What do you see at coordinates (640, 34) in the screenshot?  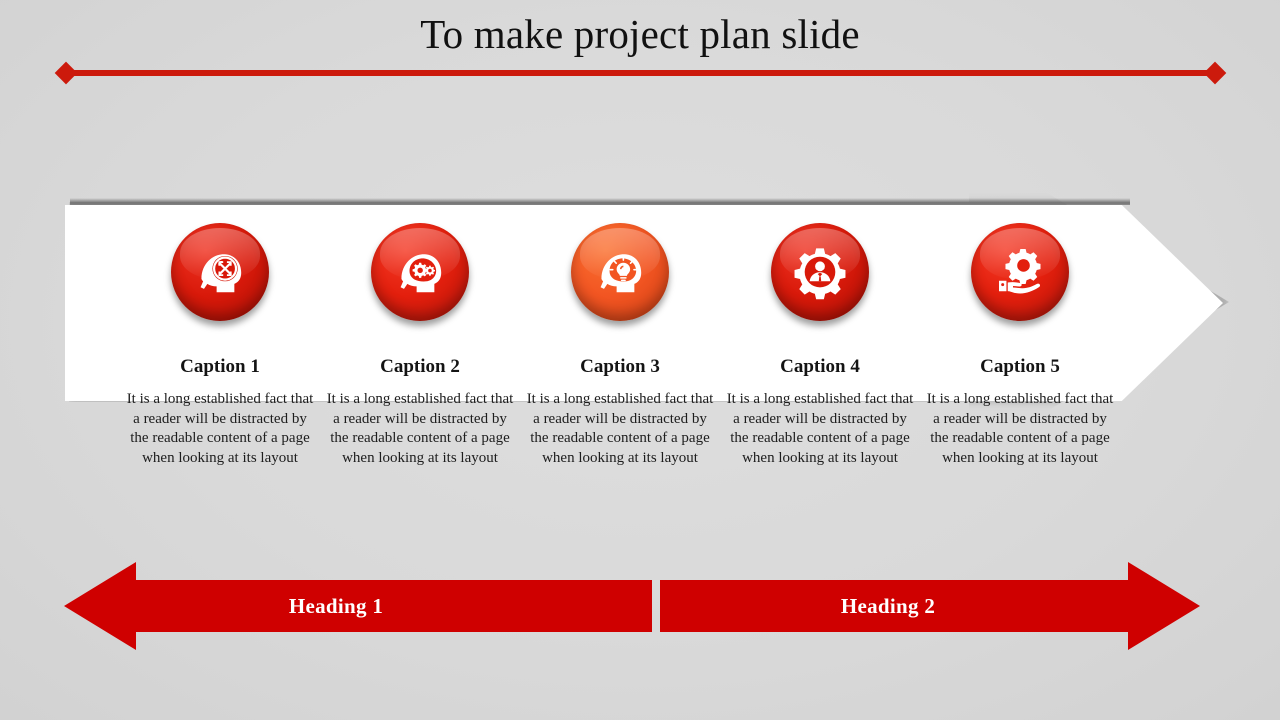 I see `page-title: To make project plan slide` at bounding box center [640, 34].